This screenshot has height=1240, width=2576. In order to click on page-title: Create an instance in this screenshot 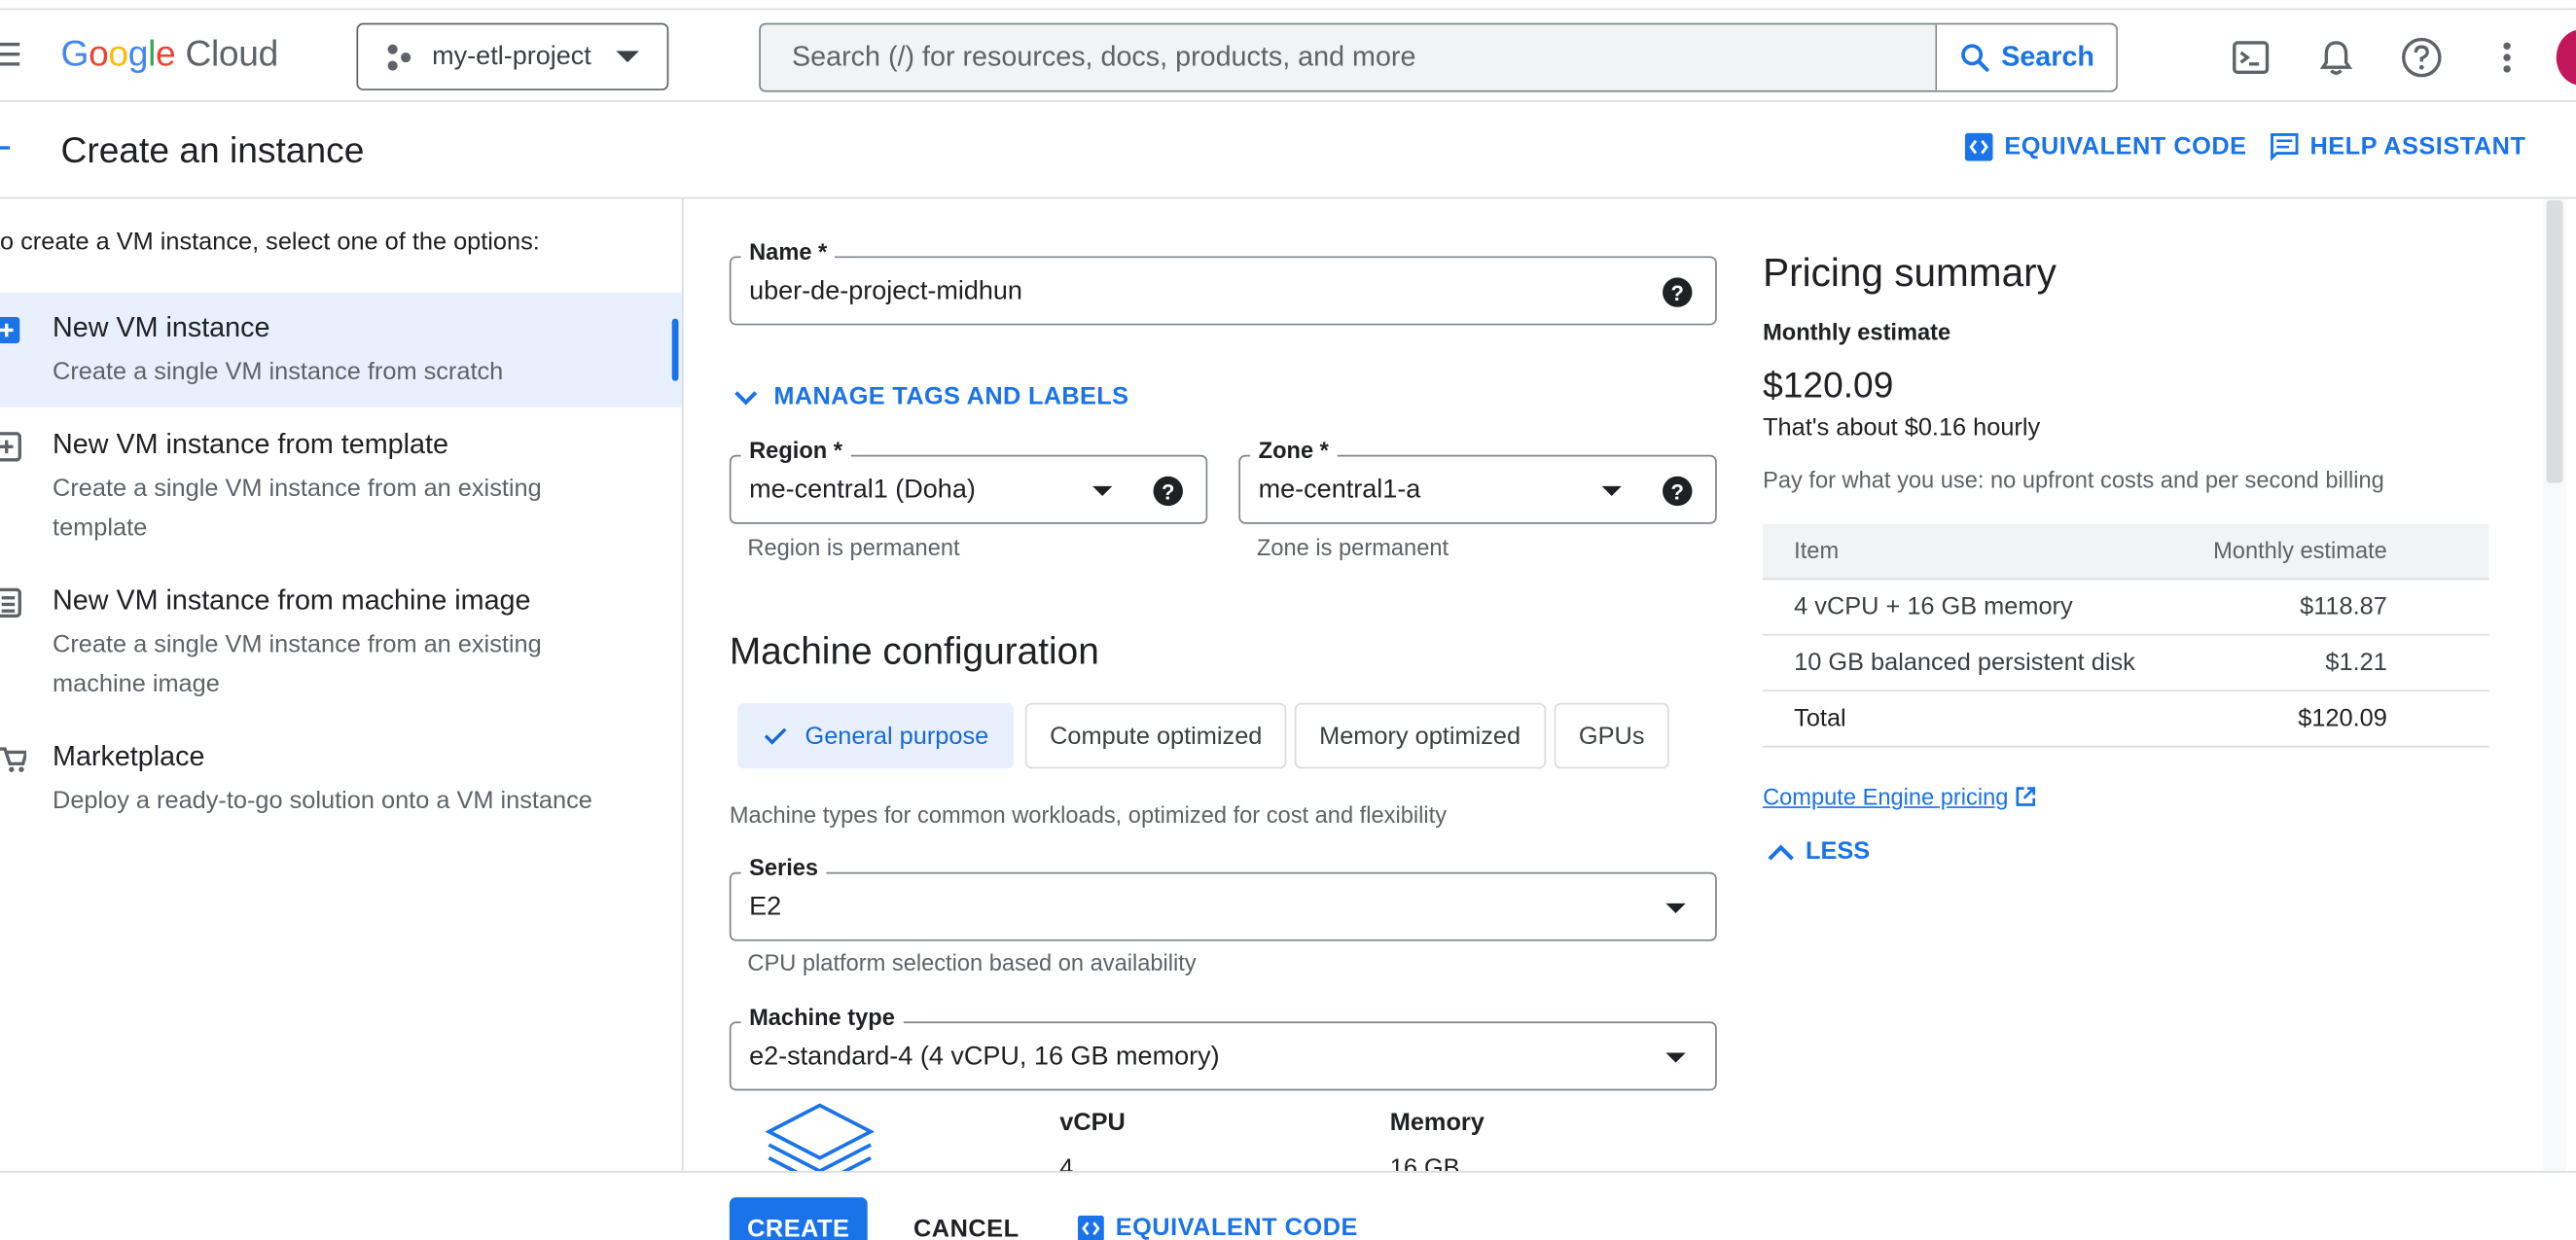, I will do `click(212, 150)`.